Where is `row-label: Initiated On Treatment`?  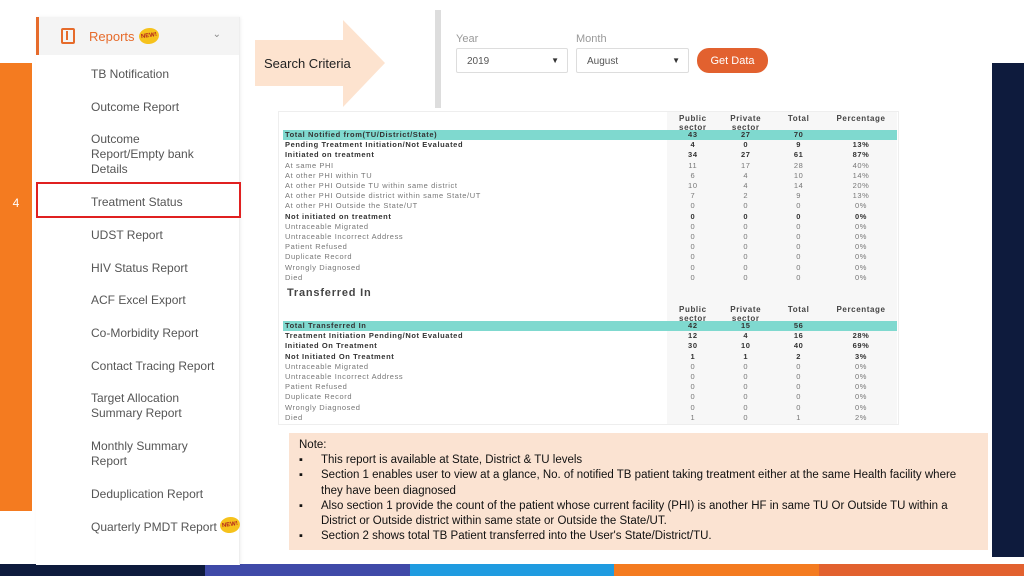 row-label: Initiated On Treatment is located at coordinates (331, 346).